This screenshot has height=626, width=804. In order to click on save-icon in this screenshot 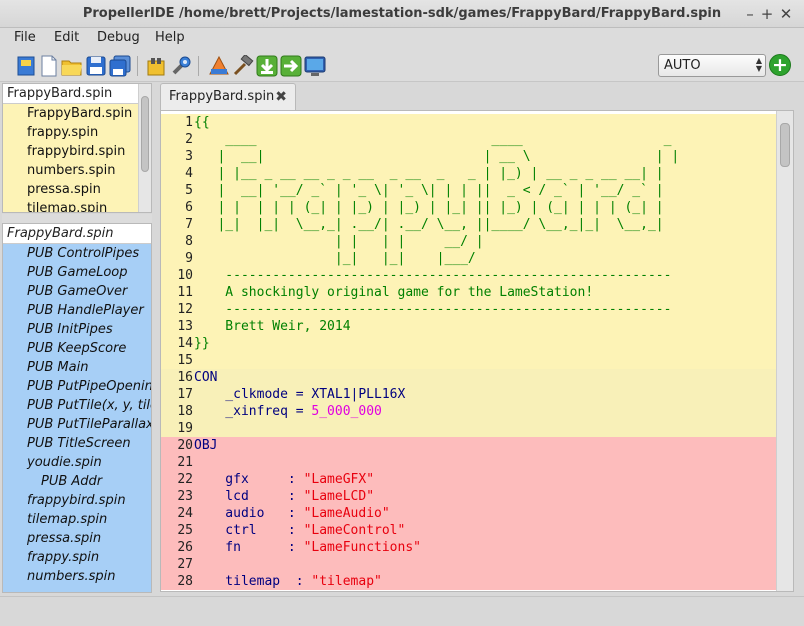, I will do `click(96, 66)`.